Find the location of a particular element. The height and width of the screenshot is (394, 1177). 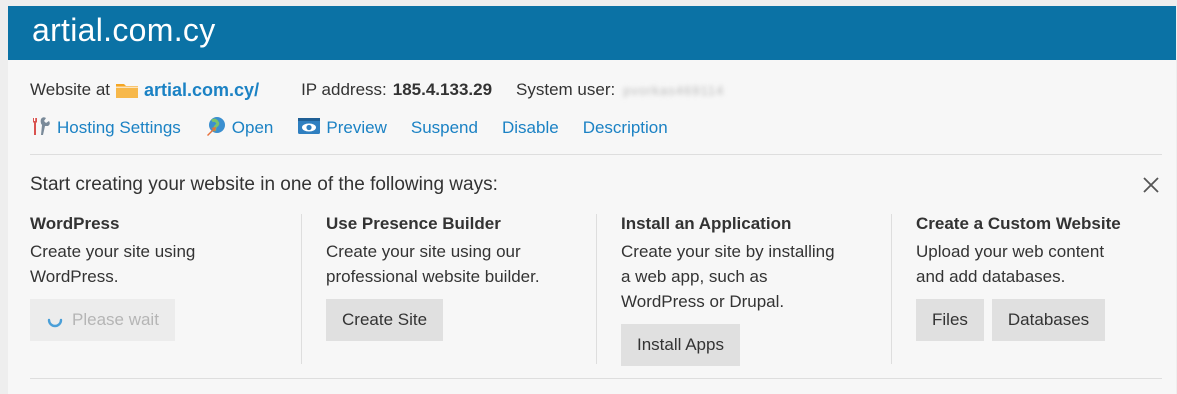

preview-label: Preview is located at coordinates (356, 127).